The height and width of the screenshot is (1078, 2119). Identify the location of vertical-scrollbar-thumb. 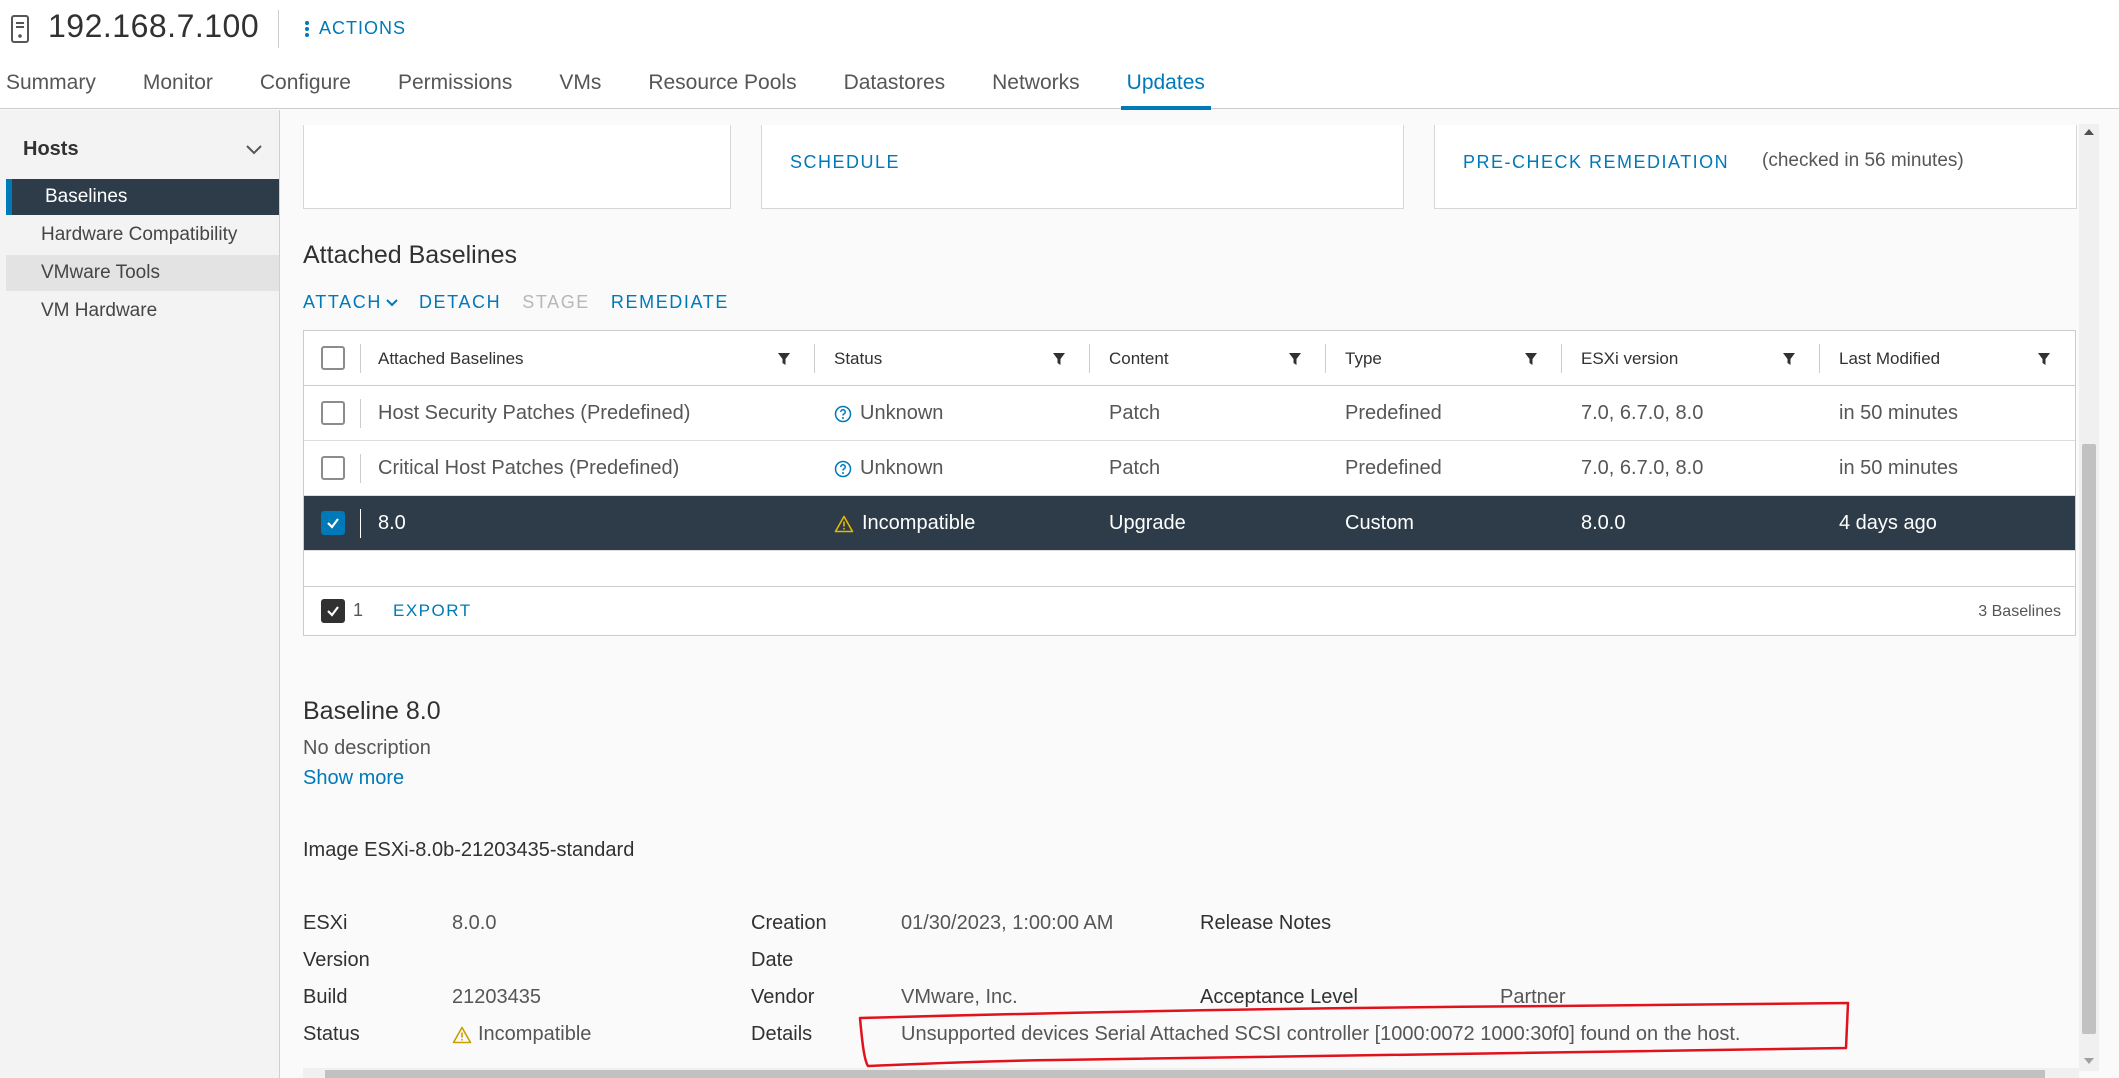
(2089, 739).